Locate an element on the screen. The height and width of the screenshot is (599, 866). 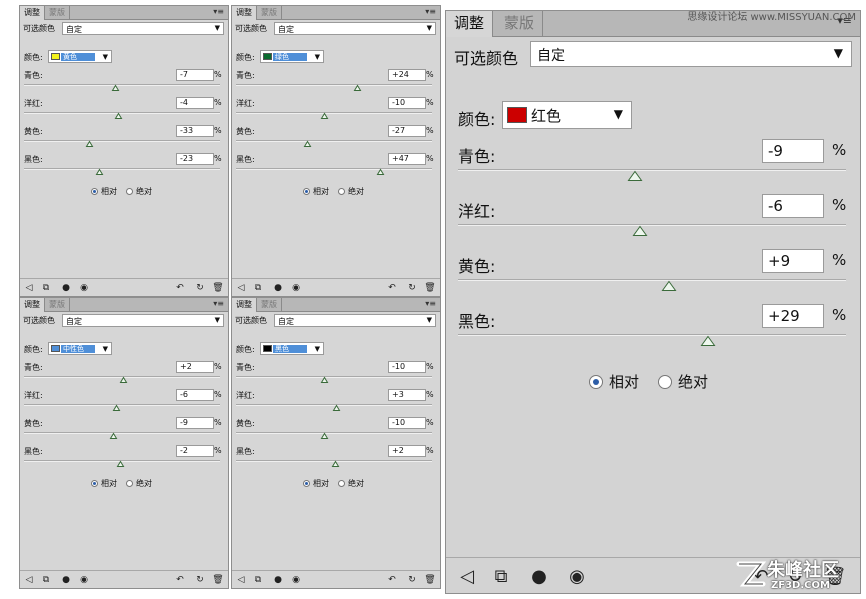
yellow-value-input: +9 is located at coordinates (793, 261).